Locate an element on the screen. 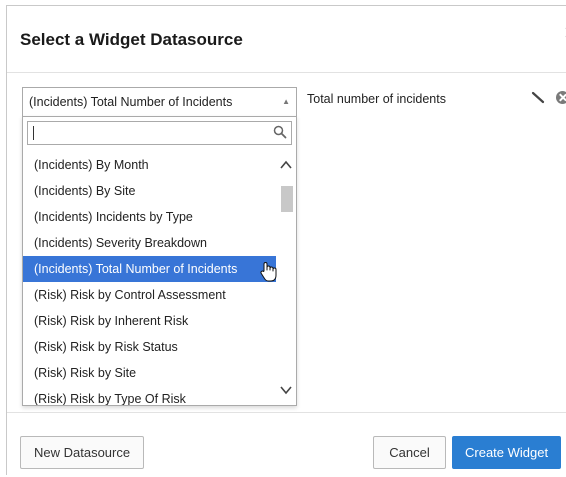  list-item: (Risk) Risk by Control Assessment is located at coordinates (149, 295).